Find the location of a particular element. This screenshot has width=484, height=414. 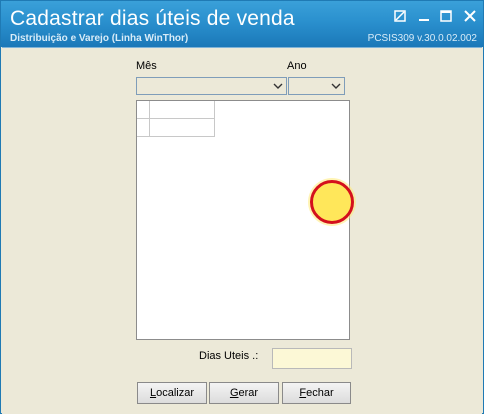

fechar-mnemonic: F is located at coordinates (303, 393).